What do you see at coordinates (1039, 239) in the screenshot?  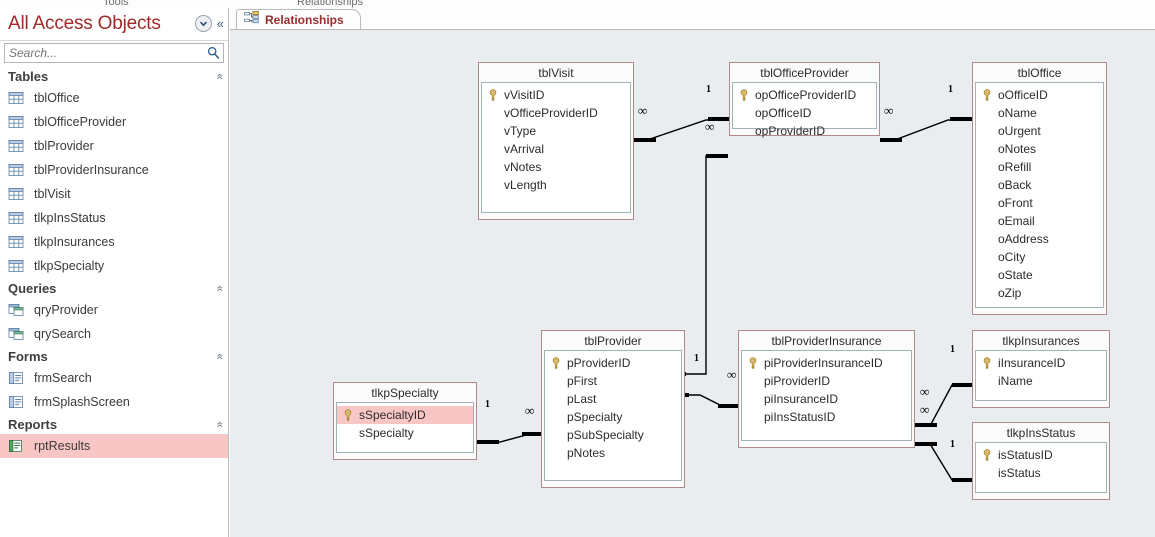 I see `table-field-row: oAddress` at bounding box center [1039, 239].